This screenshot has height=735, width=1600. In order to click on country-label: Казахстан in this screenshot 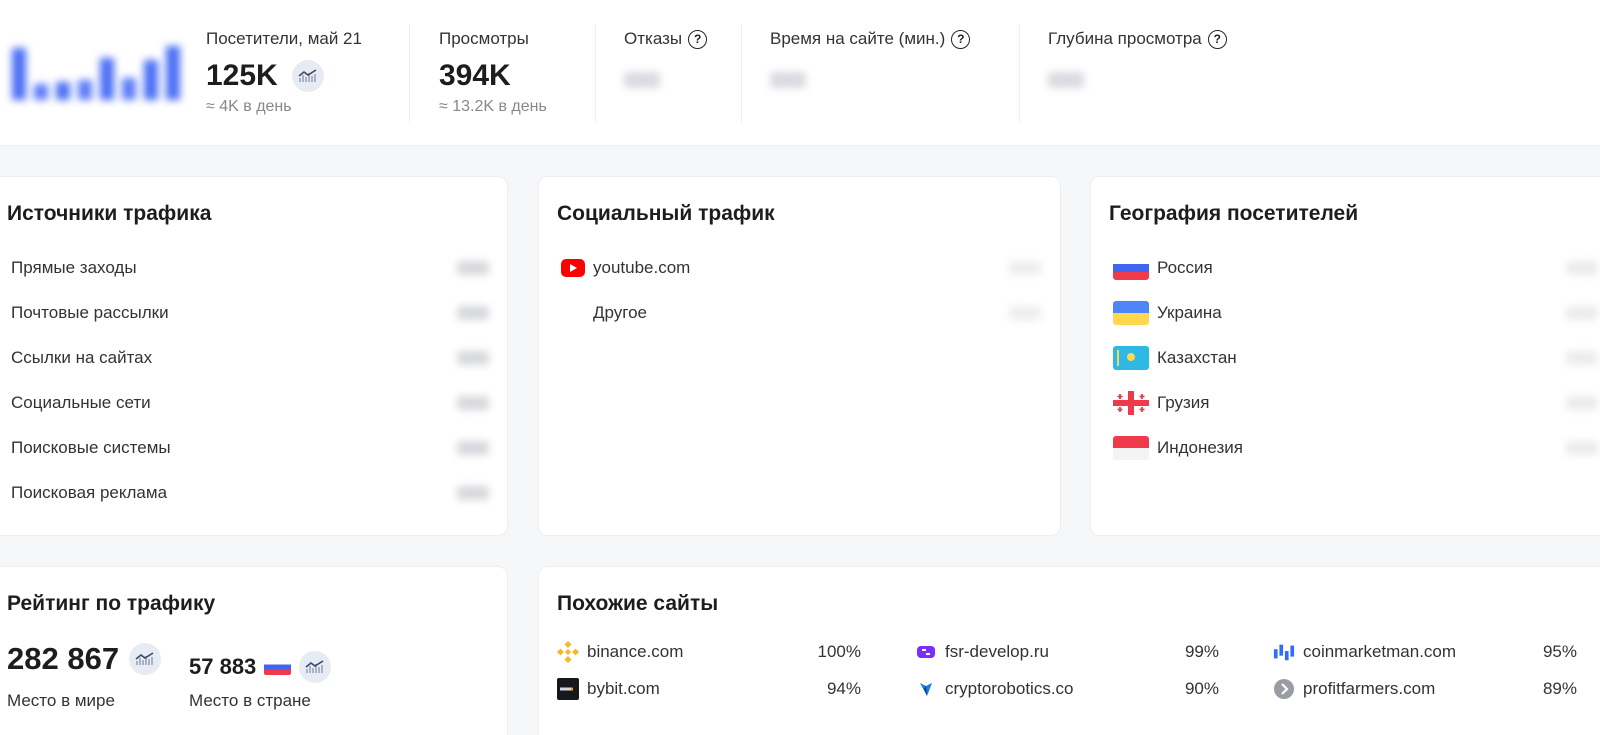, I will do `click(1197, 357)`.